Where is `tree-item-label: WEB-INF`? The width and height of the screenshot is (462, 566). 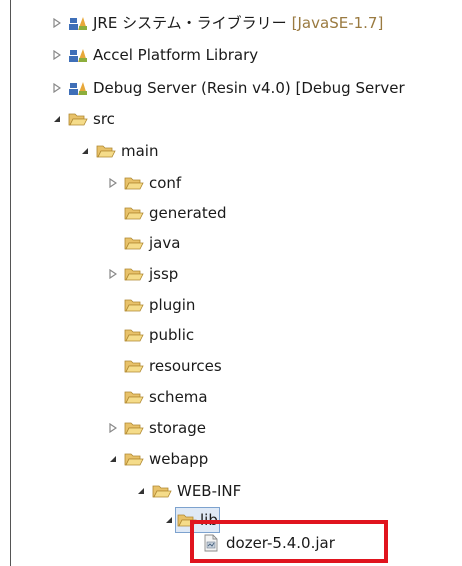
tree-item-label: WEB-INF is located at coordinates (209, 491).